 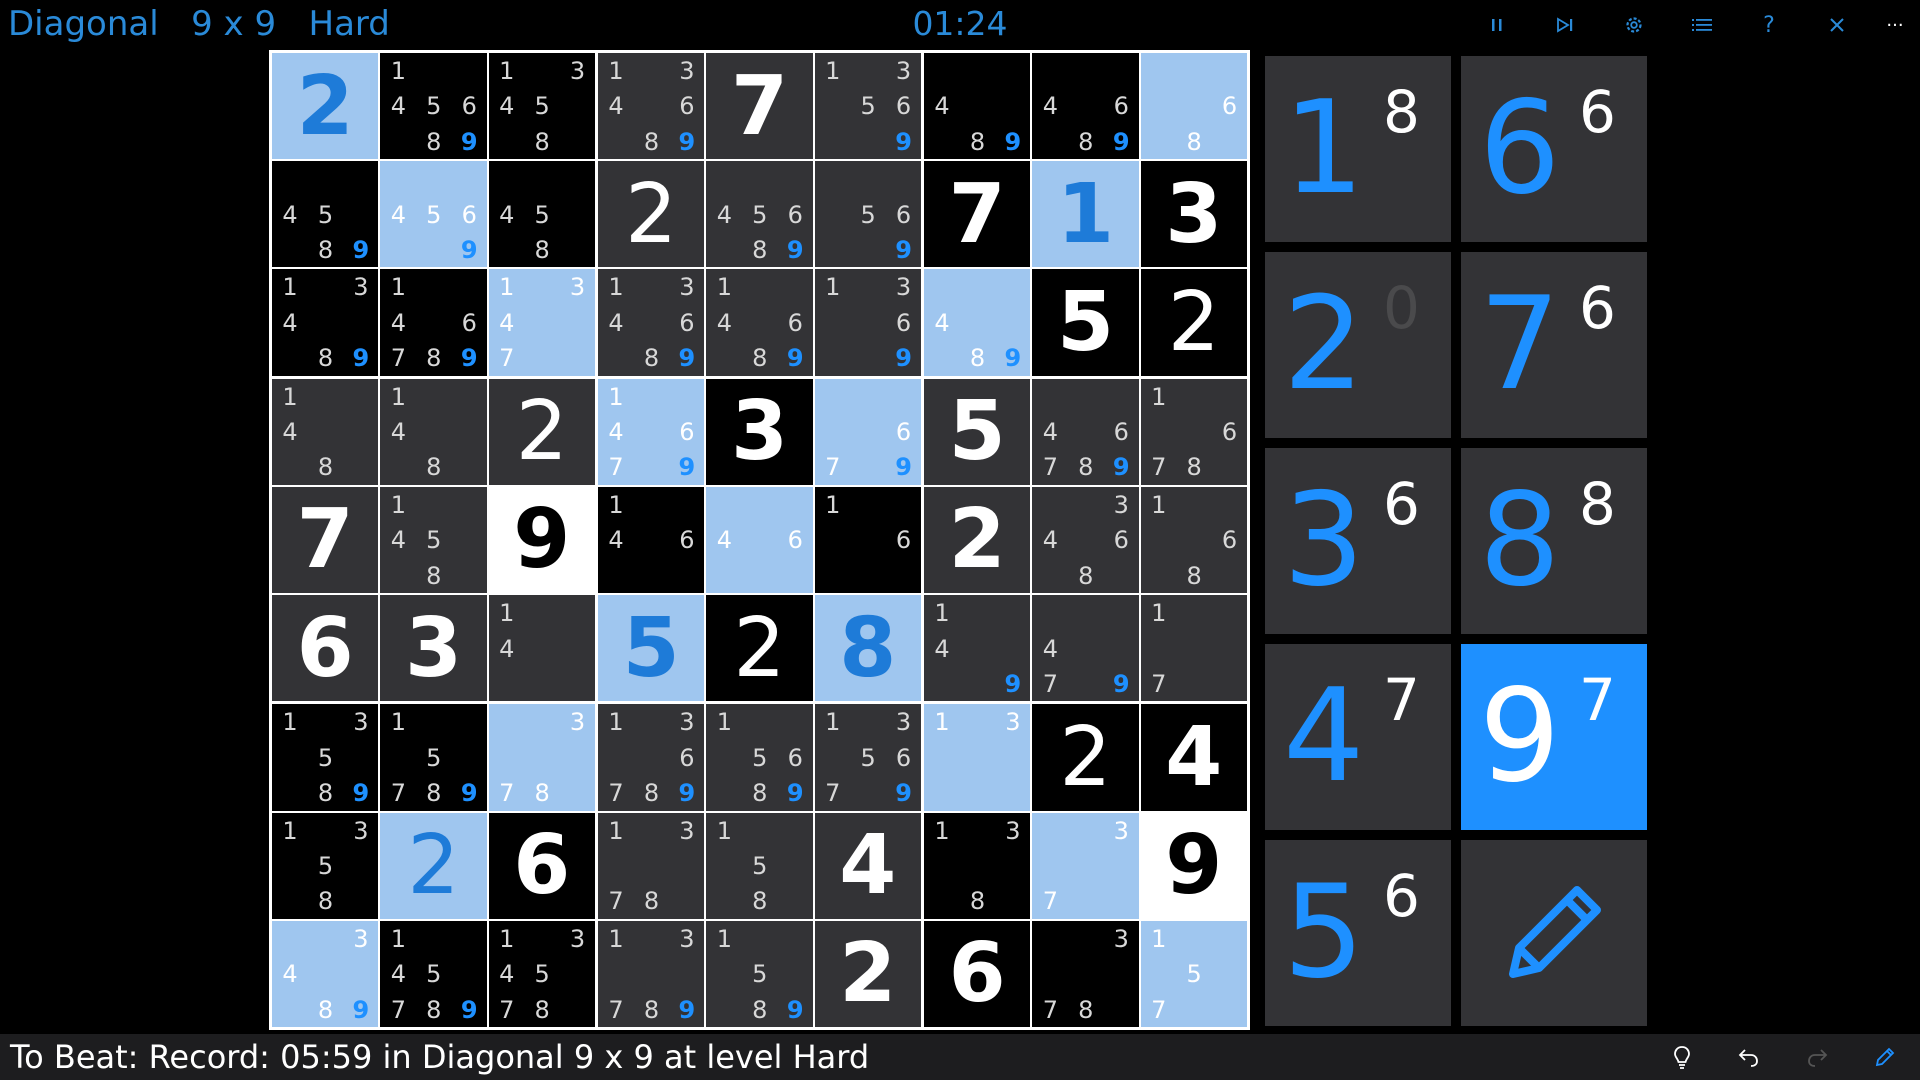 What do you see at coordinates (977, 431) in the screenshot?
I see `cell-r4c7: 5` at bounding box center [977, 431].